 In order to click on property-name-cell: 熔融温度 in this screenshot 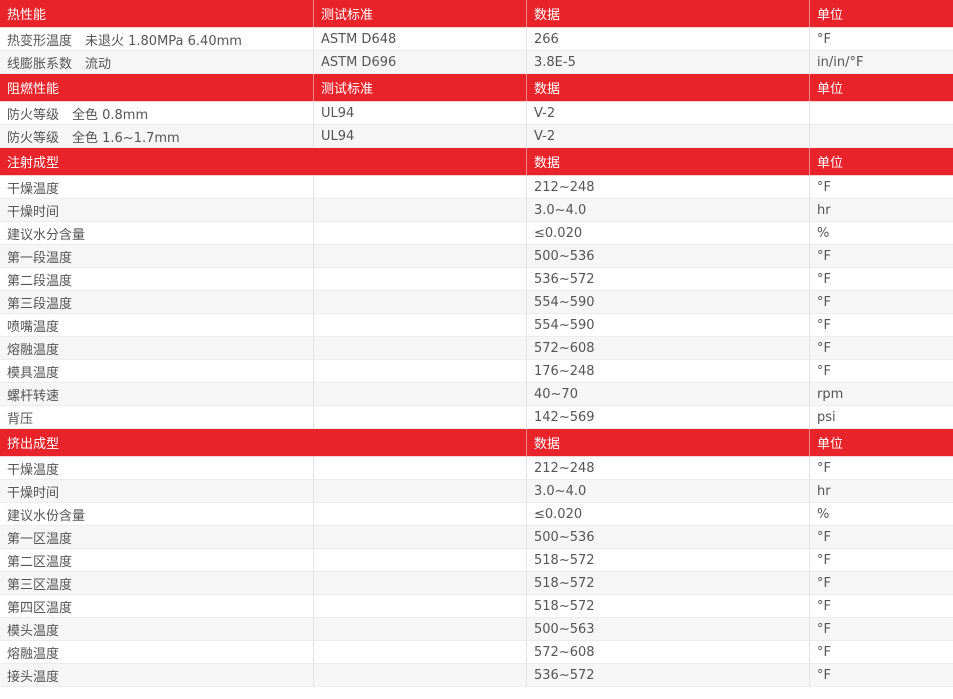, I will do `click(157, 348)`.